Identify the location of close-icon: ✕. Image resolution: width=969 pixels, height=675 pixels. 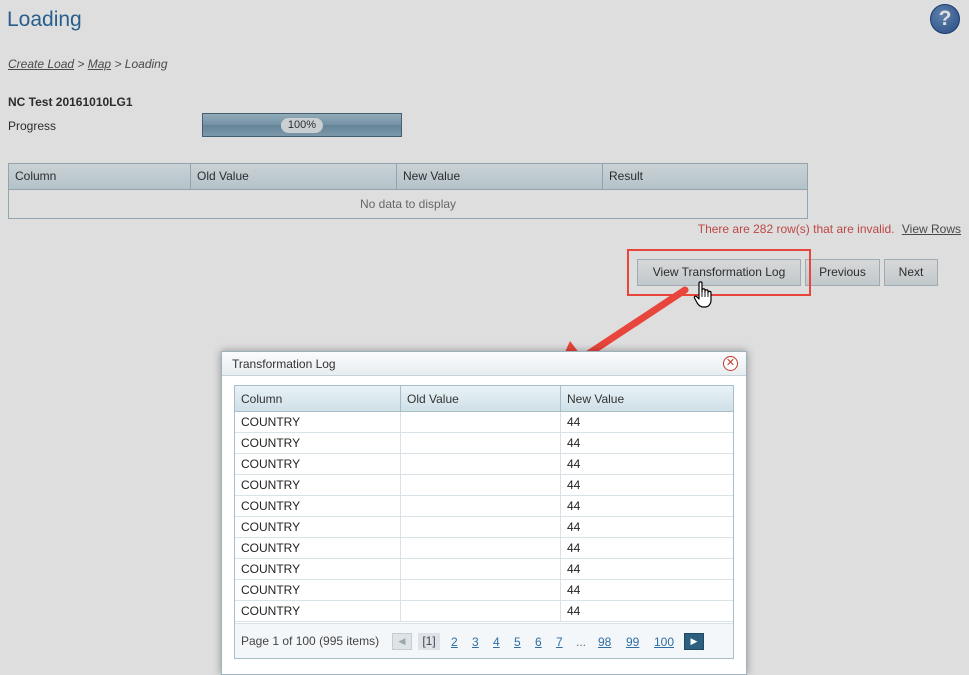
(730, 363).